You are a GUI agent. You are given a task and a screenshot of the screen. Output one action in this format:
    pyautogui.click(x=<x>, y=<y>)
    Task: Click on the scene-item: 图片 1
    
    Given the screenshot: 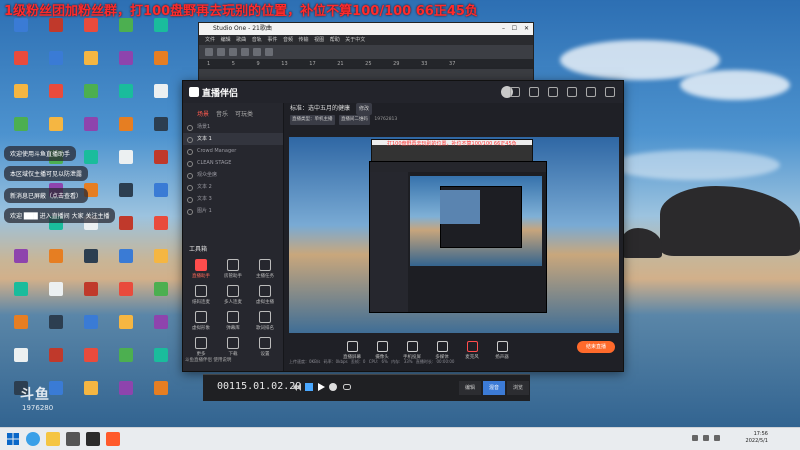 What is the action you would take?
    pyautogui.click(x=233, y=211)
    